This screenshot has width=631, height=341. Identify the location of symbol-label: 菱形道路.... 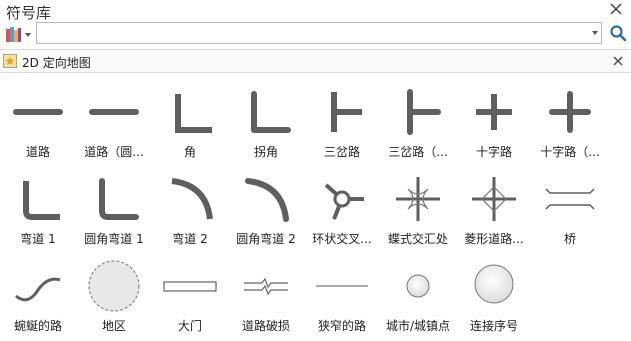
(494, 239).